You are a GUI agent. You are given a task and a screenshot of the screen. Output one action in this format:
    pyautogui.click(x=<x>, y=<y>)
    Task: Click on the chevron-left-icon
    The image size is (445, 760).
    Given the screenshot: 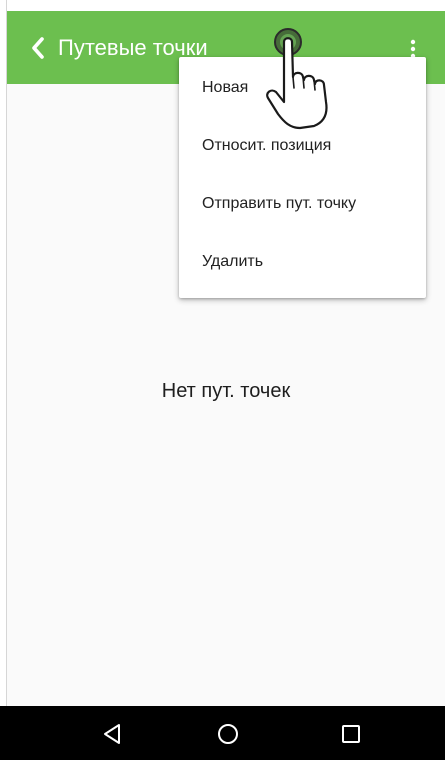 What is the action you would take?
    pyautogui.click(x=38, y=48)
    